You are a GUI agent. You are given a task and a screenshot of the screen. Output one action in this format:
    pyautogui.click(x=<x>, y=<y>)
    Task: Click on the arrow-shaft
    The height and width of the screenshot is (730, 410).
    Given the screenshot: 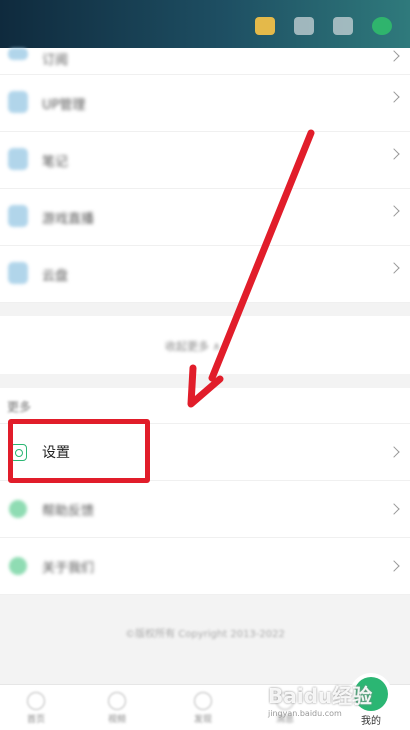 What is the action you would take?
    pyautogui.click(x=261, y=255)
    